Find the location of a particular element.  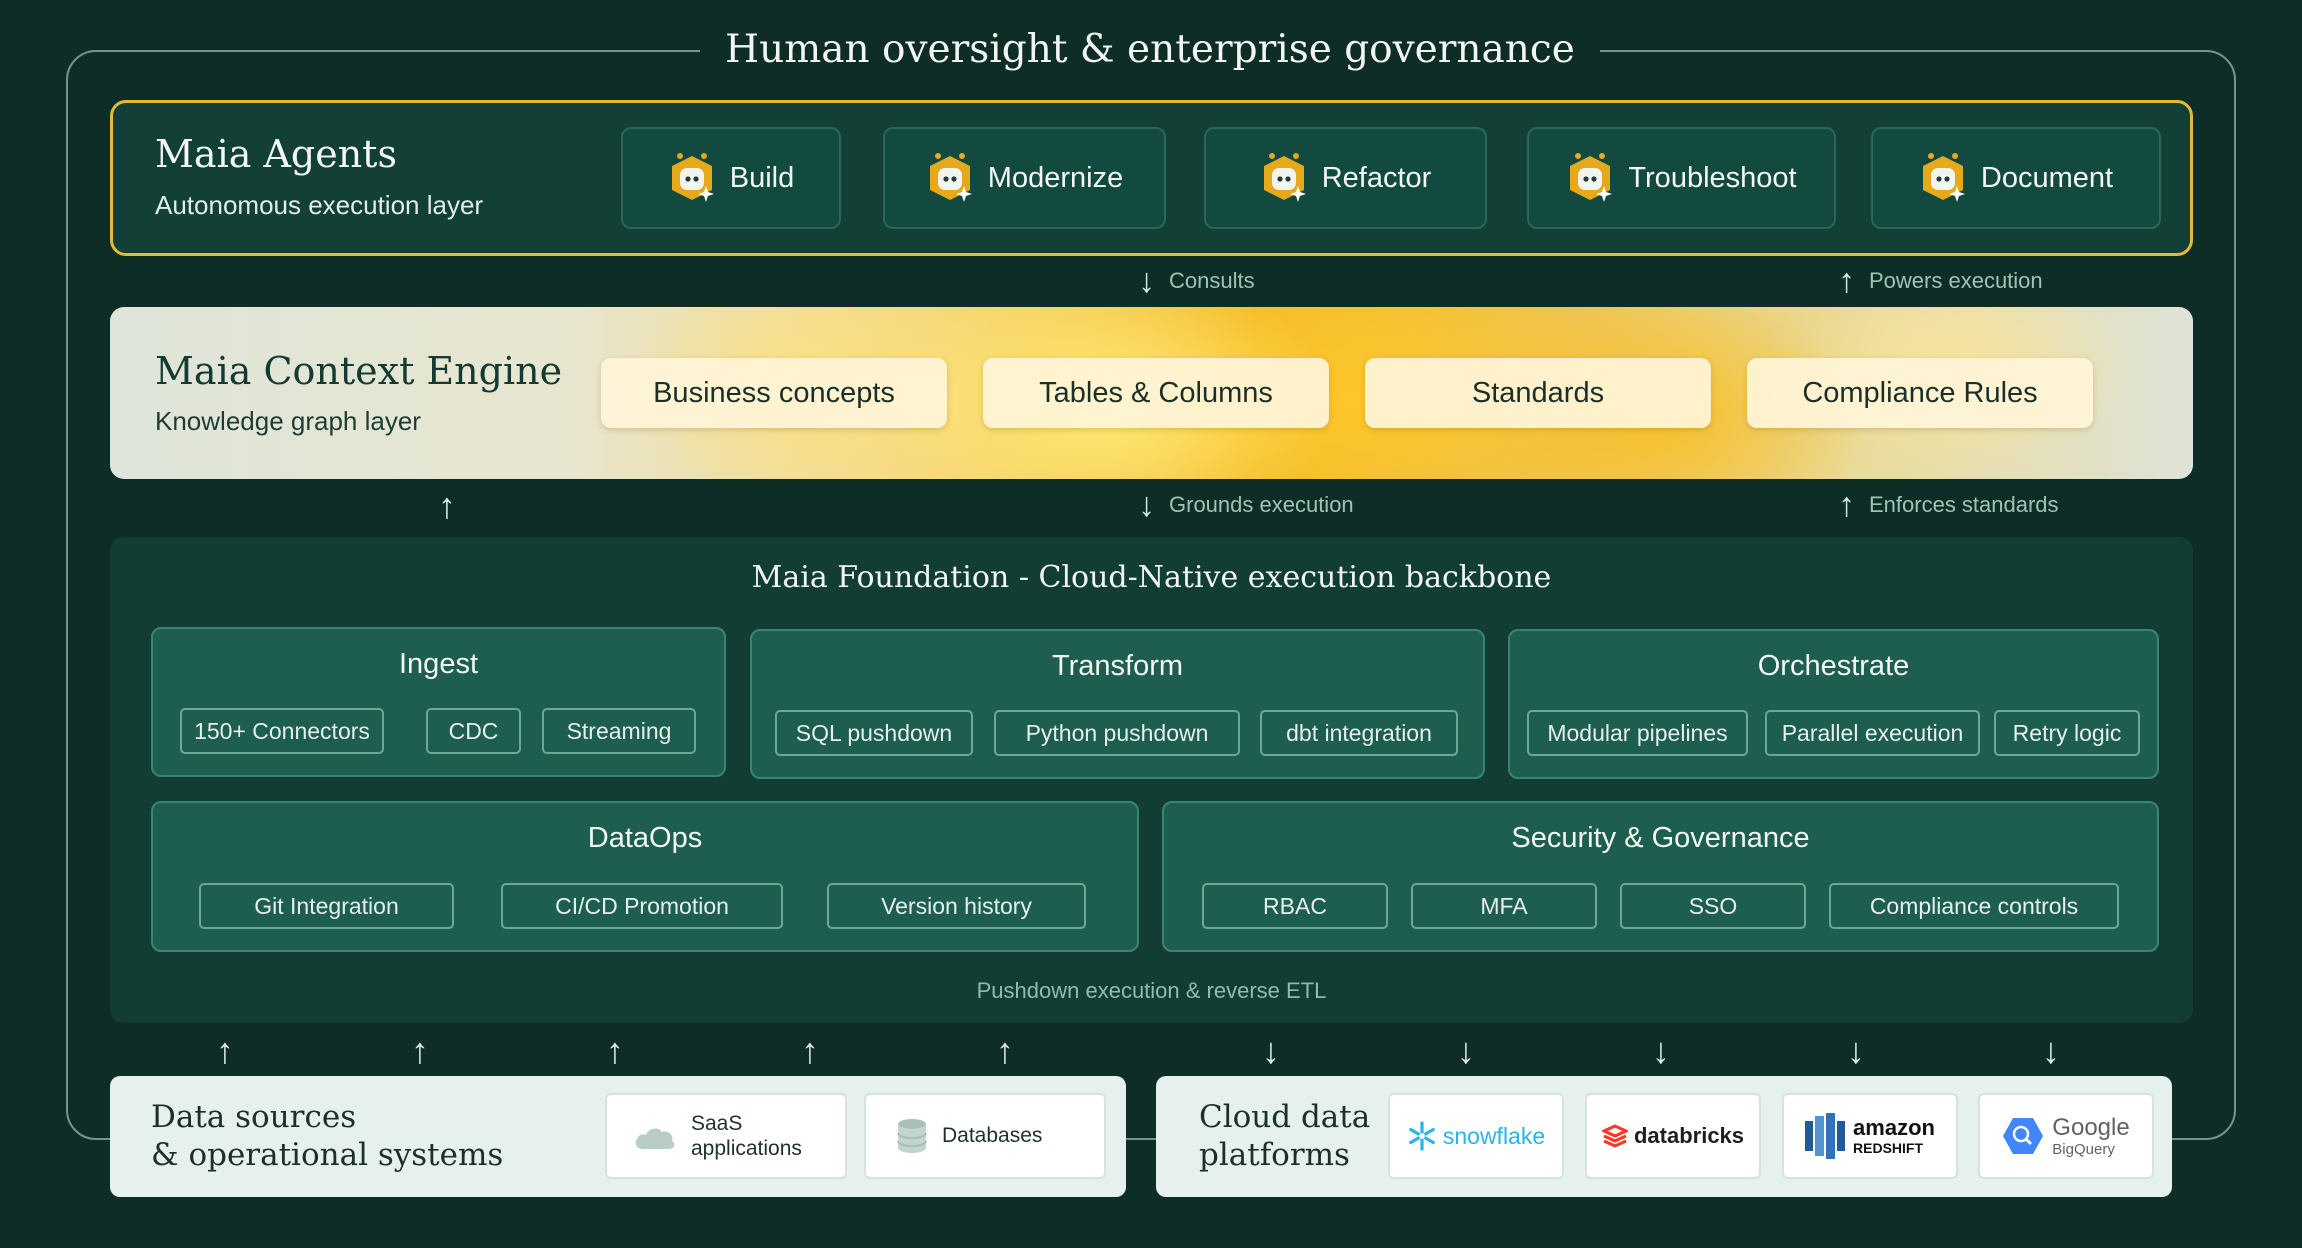

context-engine-title: Maia Context Engine is located at coordinates (359, 371).